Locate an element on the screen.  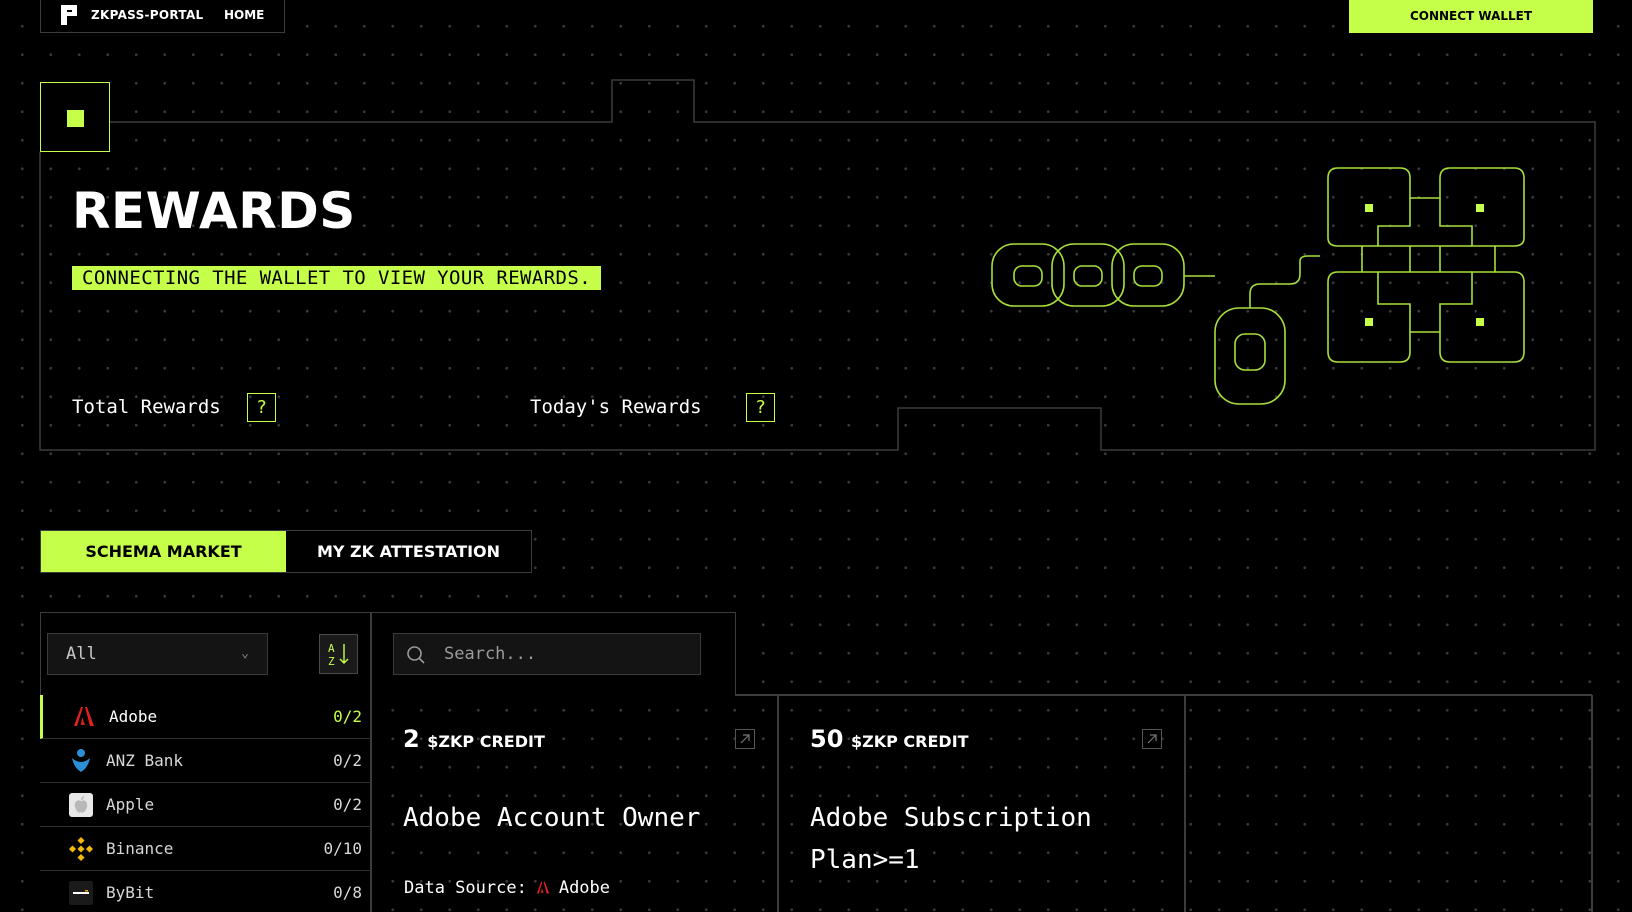
provider-item-apple: Apple 0/2 is located at coordinates (205, 805).